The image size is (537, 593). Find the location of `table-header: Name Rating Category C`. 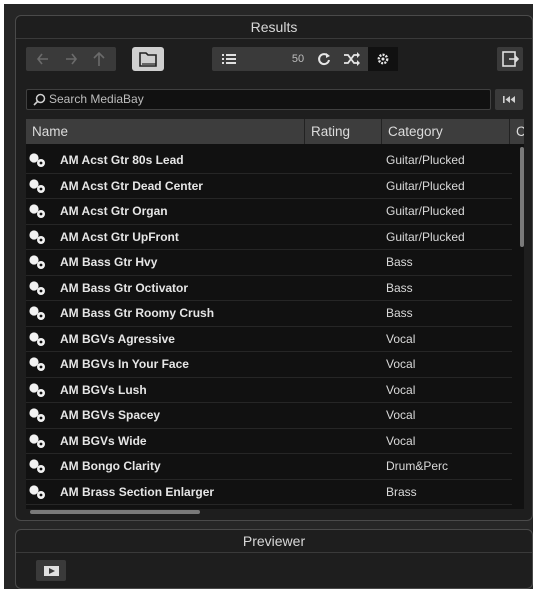

table-header: Name Rating Category C is located at coordinates (275, 131).